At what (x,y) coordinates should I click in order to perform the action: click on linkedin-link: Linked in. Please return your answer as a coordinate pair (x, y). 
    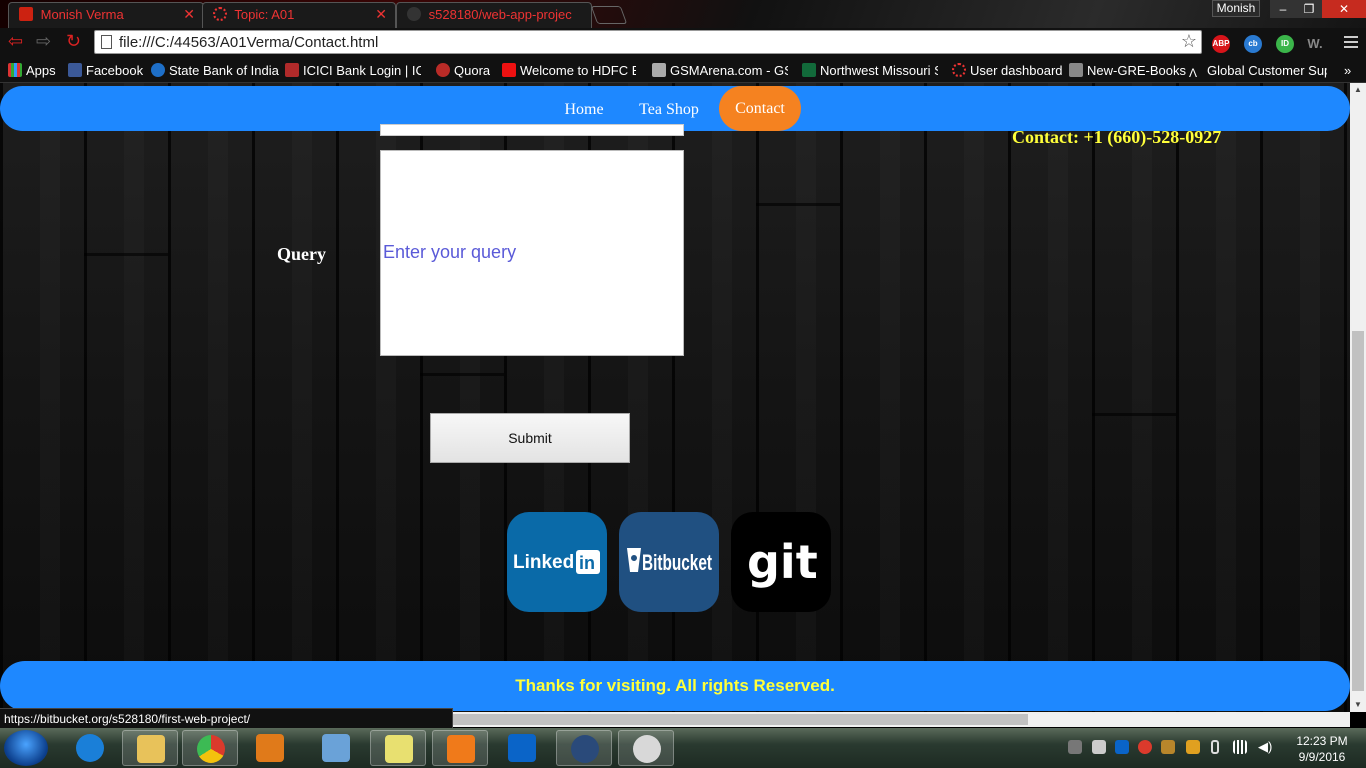
    Looking at the image, I should click on (557, 562).